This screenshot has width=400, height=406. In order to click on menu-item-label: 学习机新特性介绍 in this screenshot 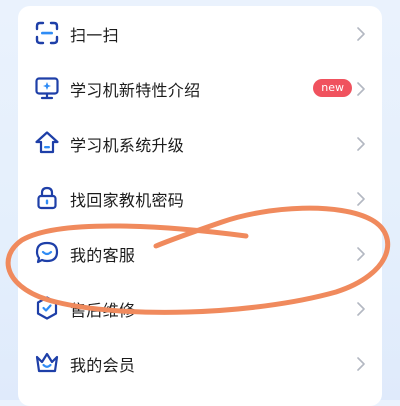, I will do `click(135, 90)`.